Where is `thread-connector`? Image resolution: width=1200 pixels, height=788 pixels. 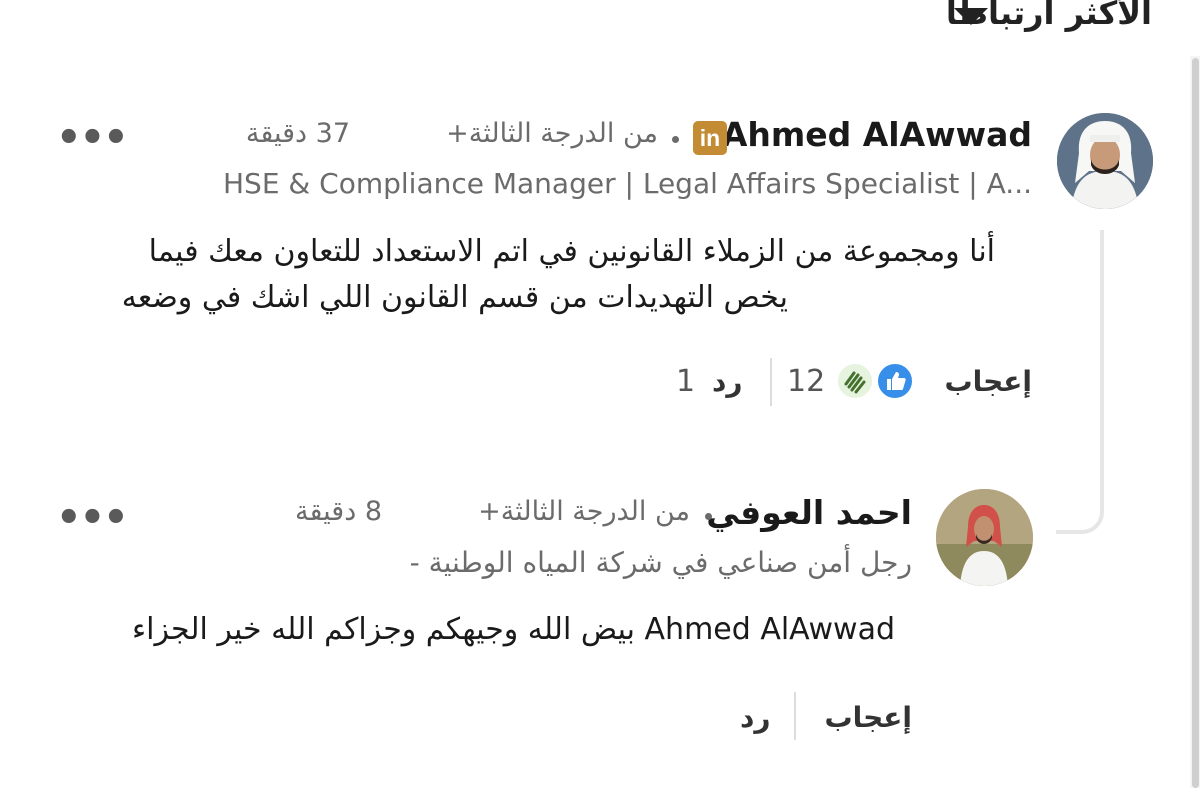 thread-connector is located at coordinates (1080, 382).